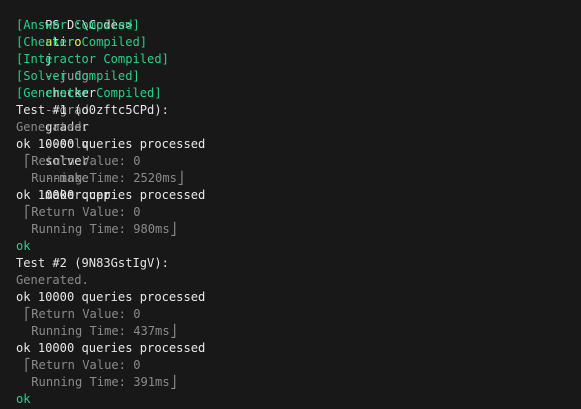 The image size is (581, 409). What do you see at coordinates (78, 76) in the screenshot?
I see `compiled-solver: [Solver Compiled]` at bounding box center [78, 76].